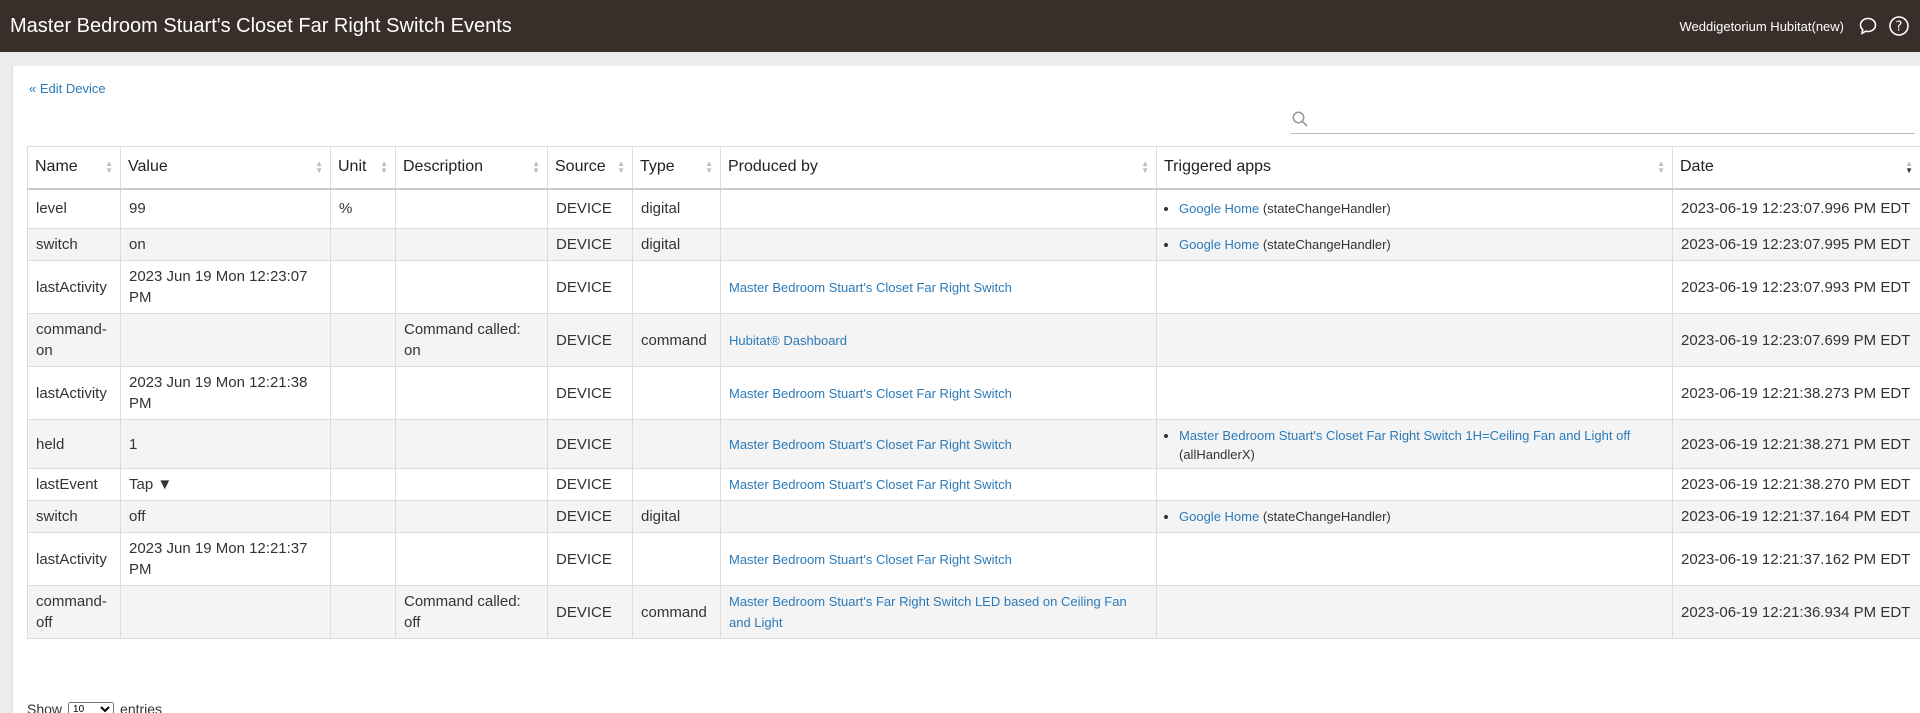 The width and height of the screenshot is (1920, 713). I want to click on cell-type: digital, so click(676, 244).